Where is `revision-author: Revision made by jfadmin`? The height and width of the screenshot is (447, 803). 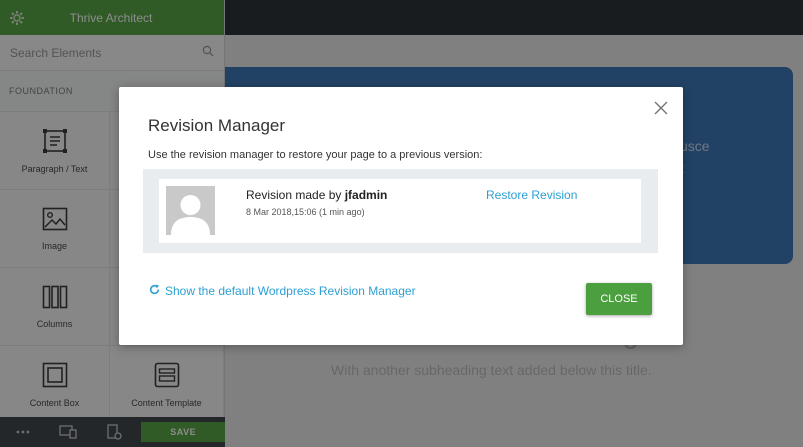
revision-author: Revision made by jfadmin is located at coordinates (316, 195).